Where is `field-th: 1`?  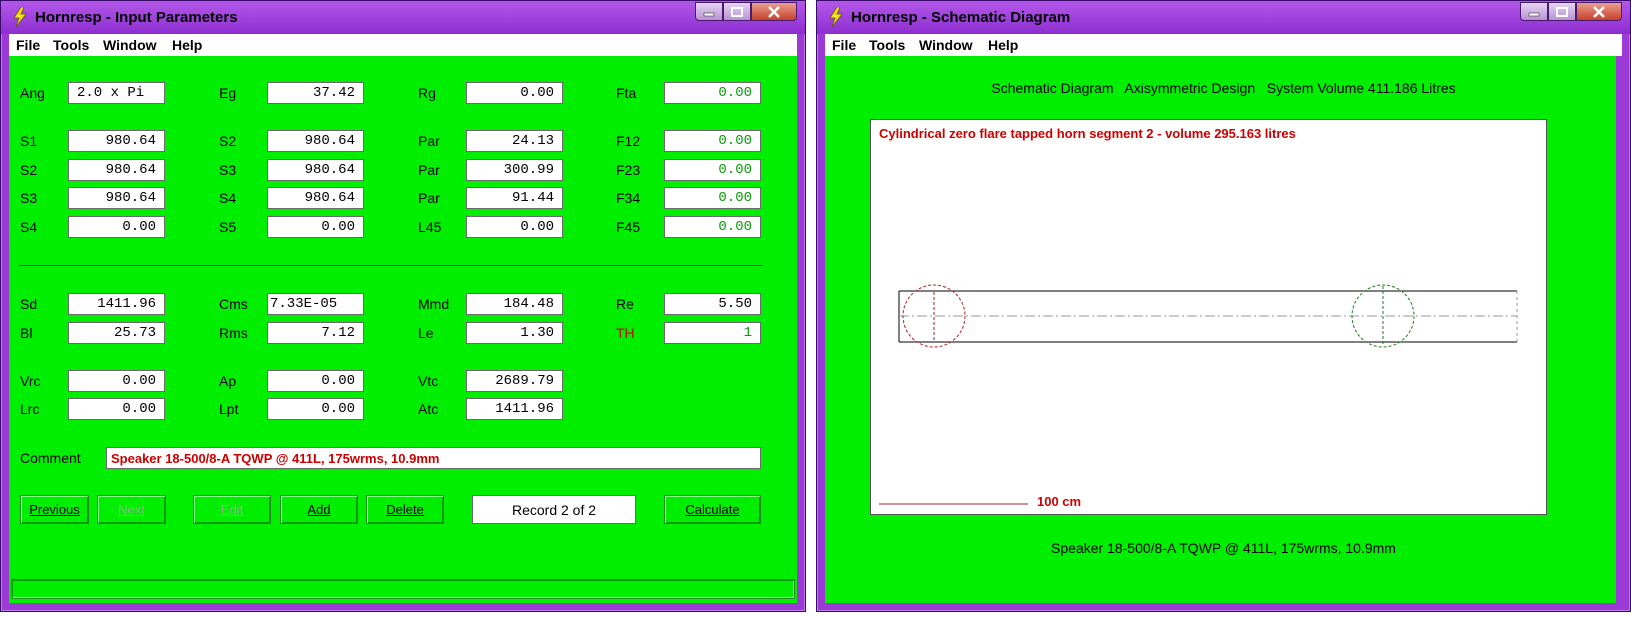 field-th: 1 is located at coordinates (712, 333).